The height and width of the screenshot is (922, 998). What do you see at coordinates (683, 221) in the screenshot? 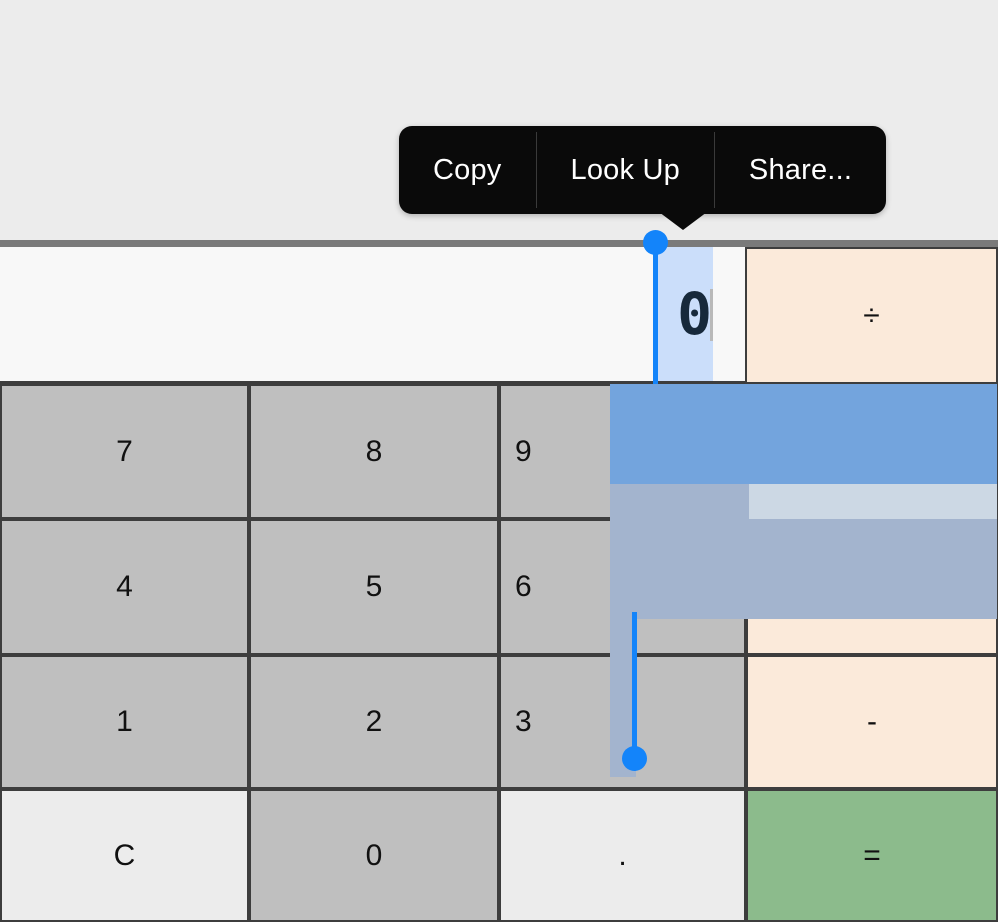
I see `context-menu-arrow-icon` at bounding box center [683, 221].